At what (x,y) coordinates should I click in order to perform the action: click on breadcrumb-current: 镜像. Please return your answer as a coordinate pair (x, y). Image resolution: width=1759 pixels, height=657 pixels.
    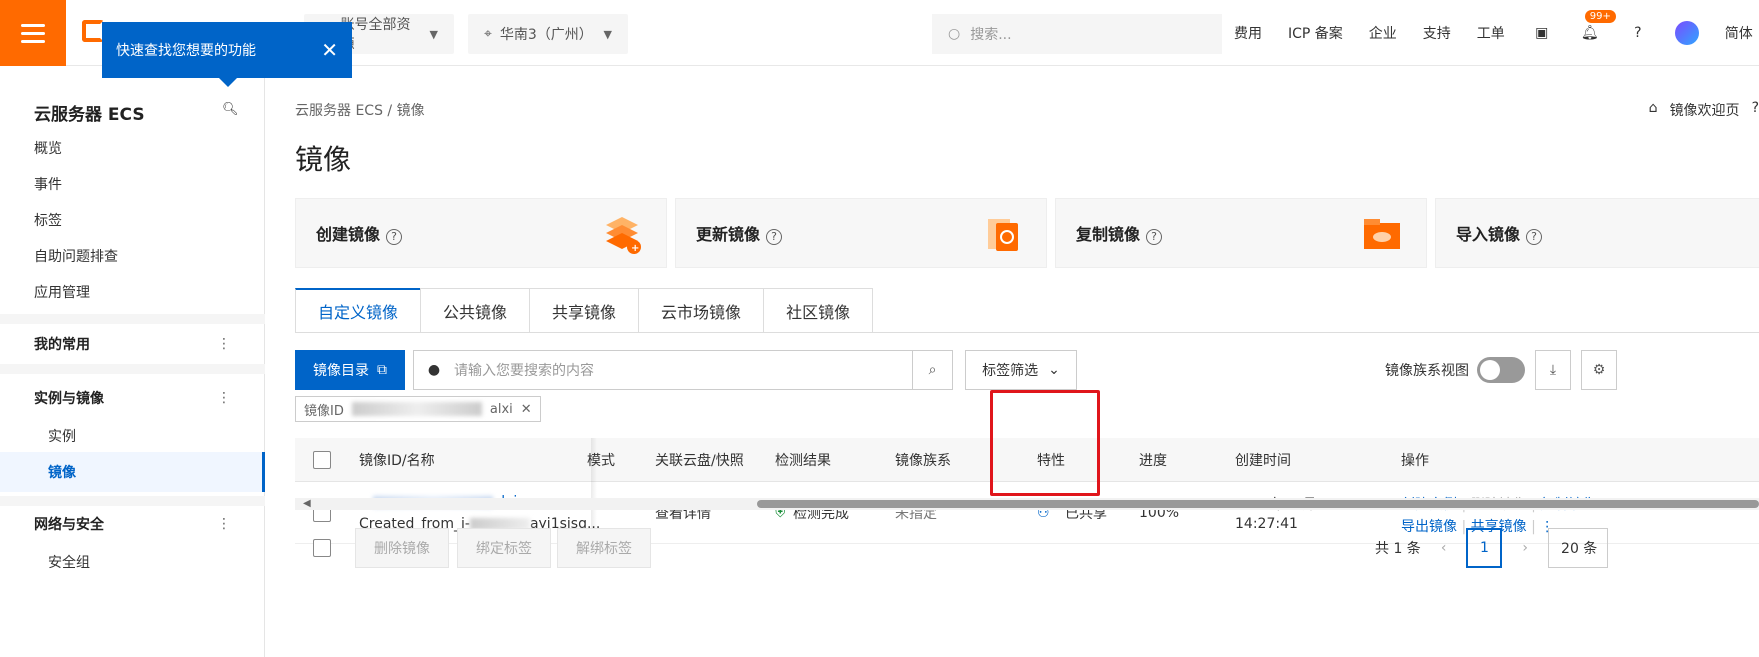
    Looking at the image, I should click on (410, 111).